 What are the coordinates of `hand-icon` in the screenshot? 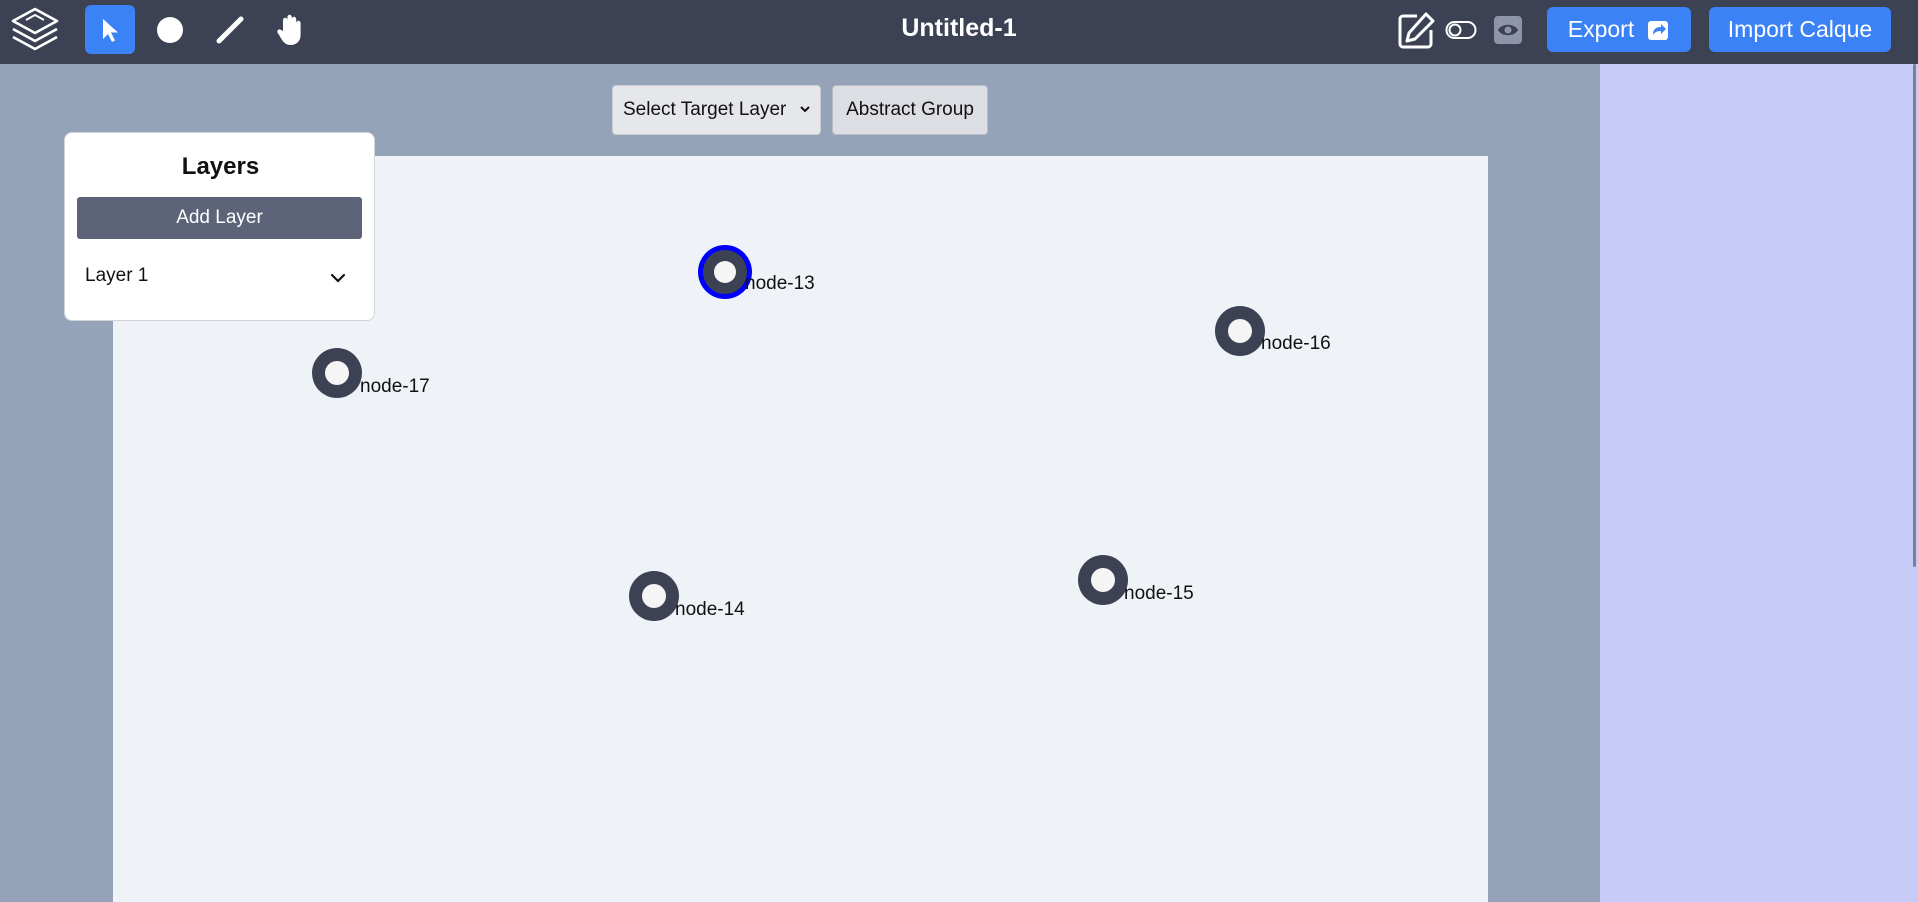 It's located at (289, 29).